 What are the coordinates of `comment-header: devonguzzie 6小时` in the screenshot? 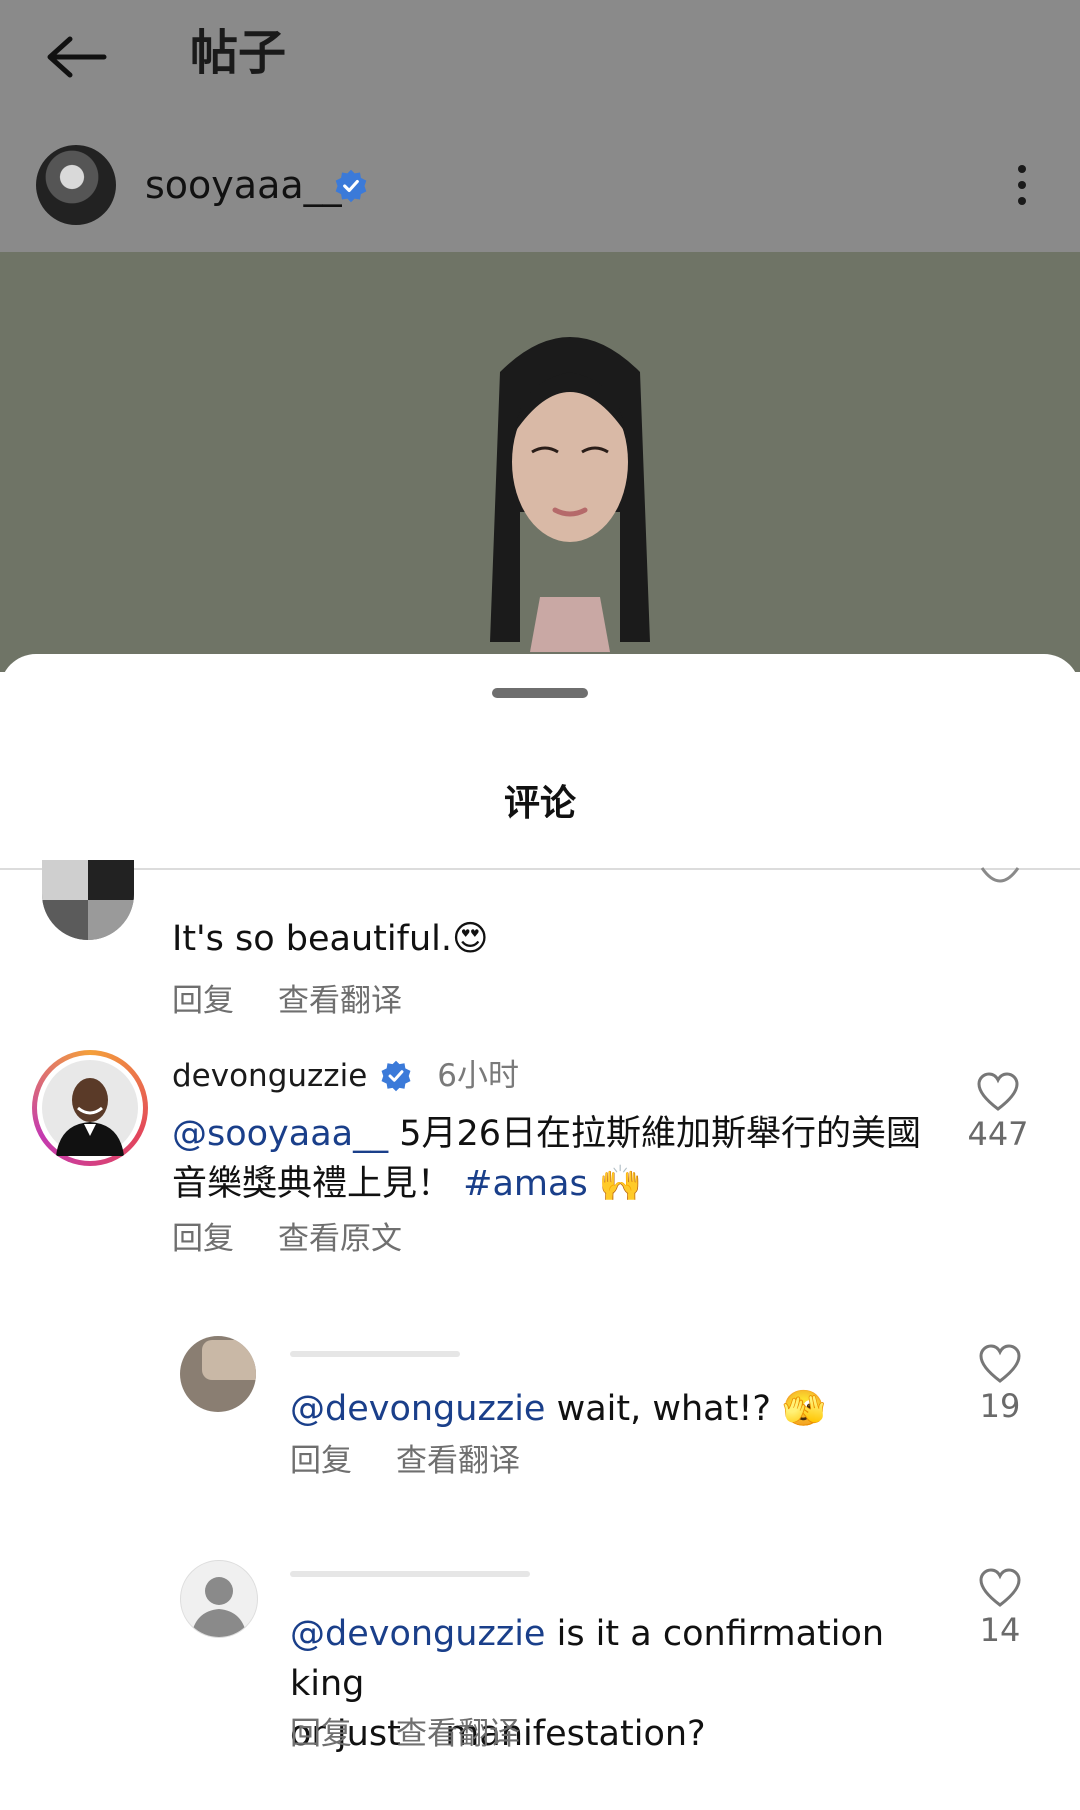 It's located at (345, 1076).